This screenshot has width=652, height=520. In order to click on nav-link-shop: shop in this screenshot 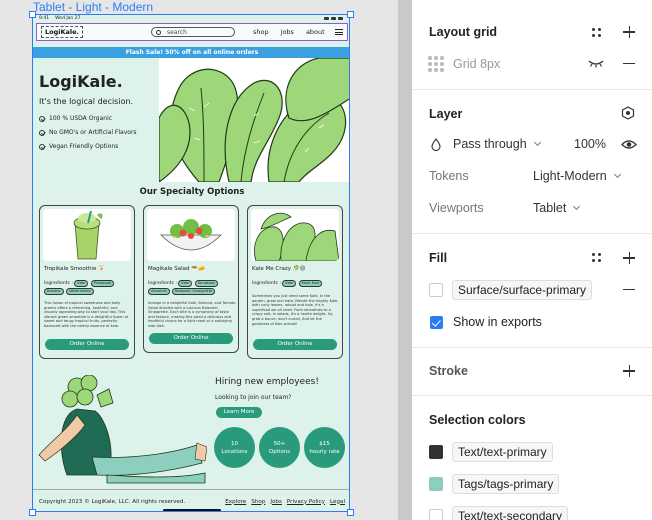, I will do `click(261, 32)`.